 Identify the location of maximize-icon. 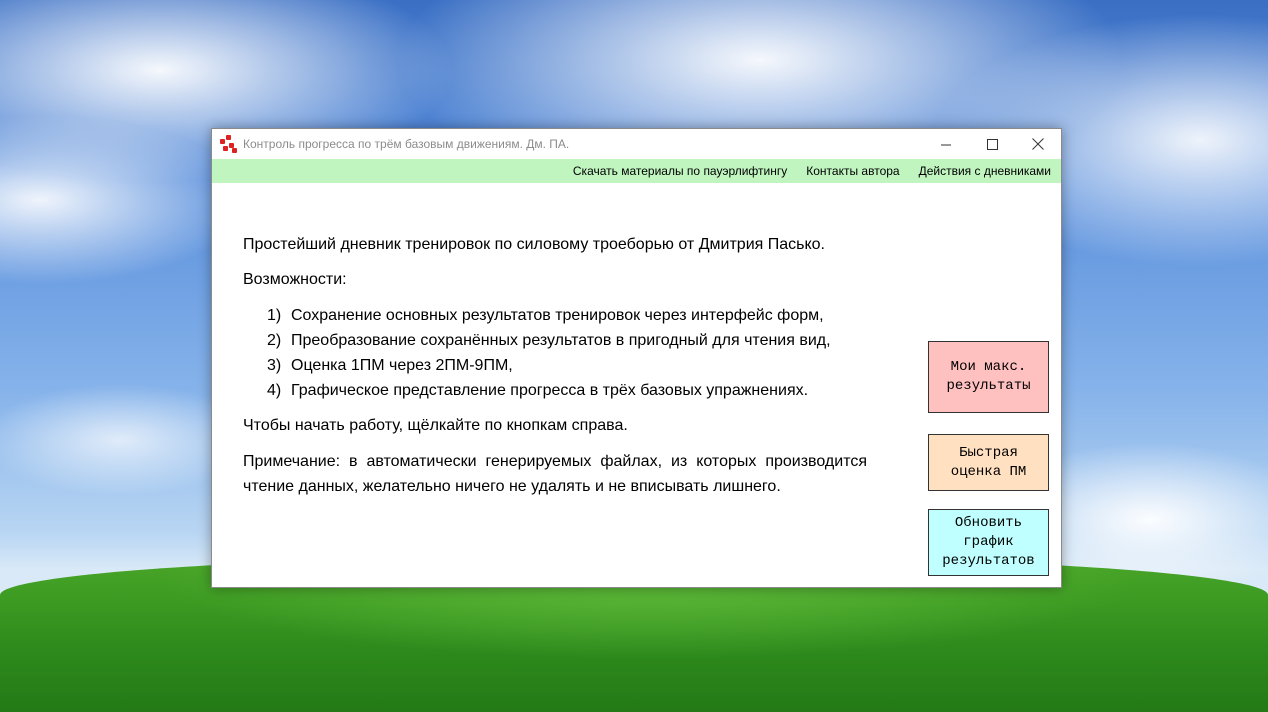
(992, 144).